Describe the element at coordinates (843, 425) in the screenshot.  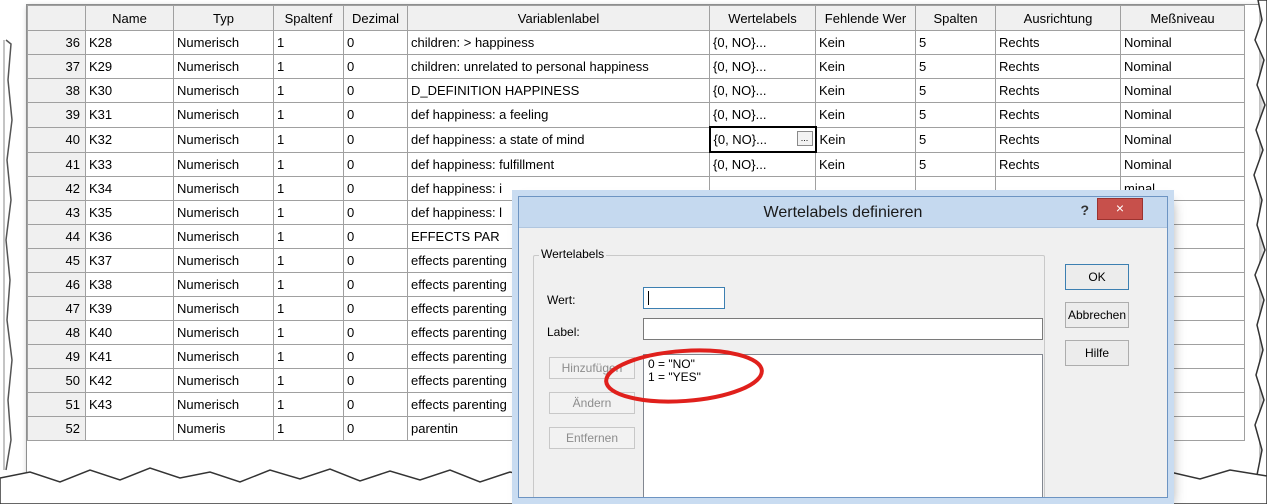
I see `value-labels-list: 0 = "NO" 1 = "YES"` at that location.